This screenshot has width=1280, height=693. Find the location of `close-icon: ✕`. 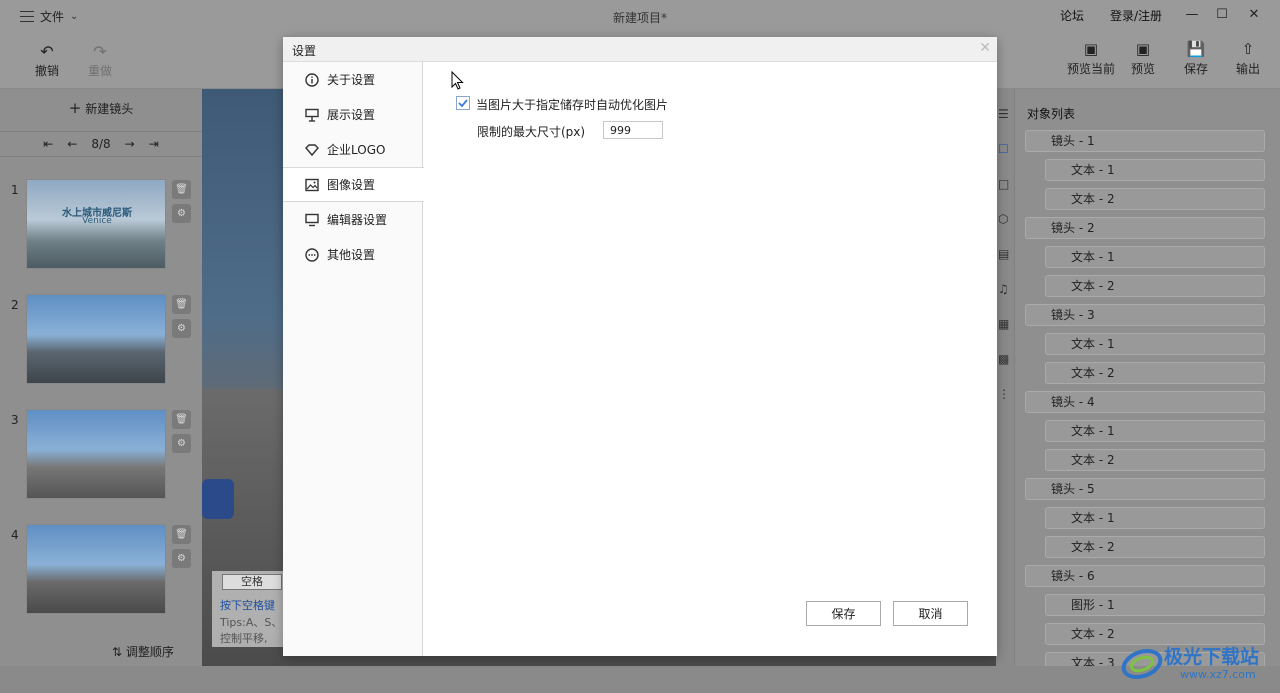

close-icon: ✕ is located at coordinates (1254, 14).